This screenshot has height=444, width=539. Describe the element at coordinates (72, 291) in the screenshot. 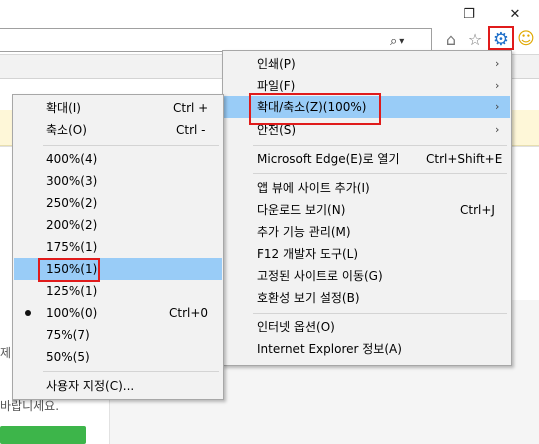

I see `menu-item-label: 125%(1)` at that location.